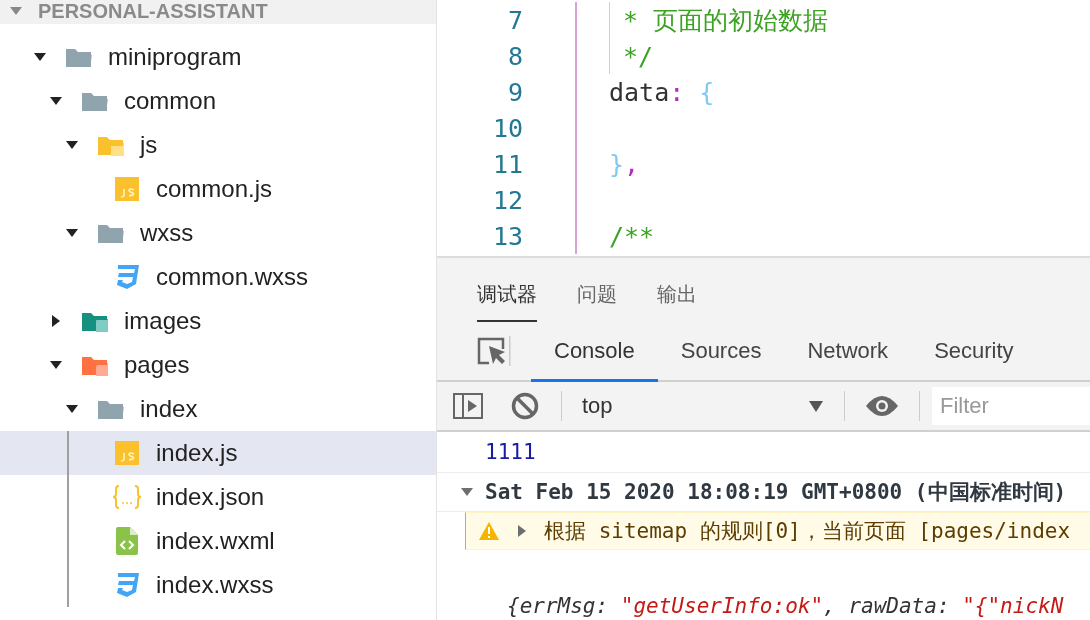 This screenshot has height=620, width=1090. I want to click on devtools-tab: Console, so click(594, 352).